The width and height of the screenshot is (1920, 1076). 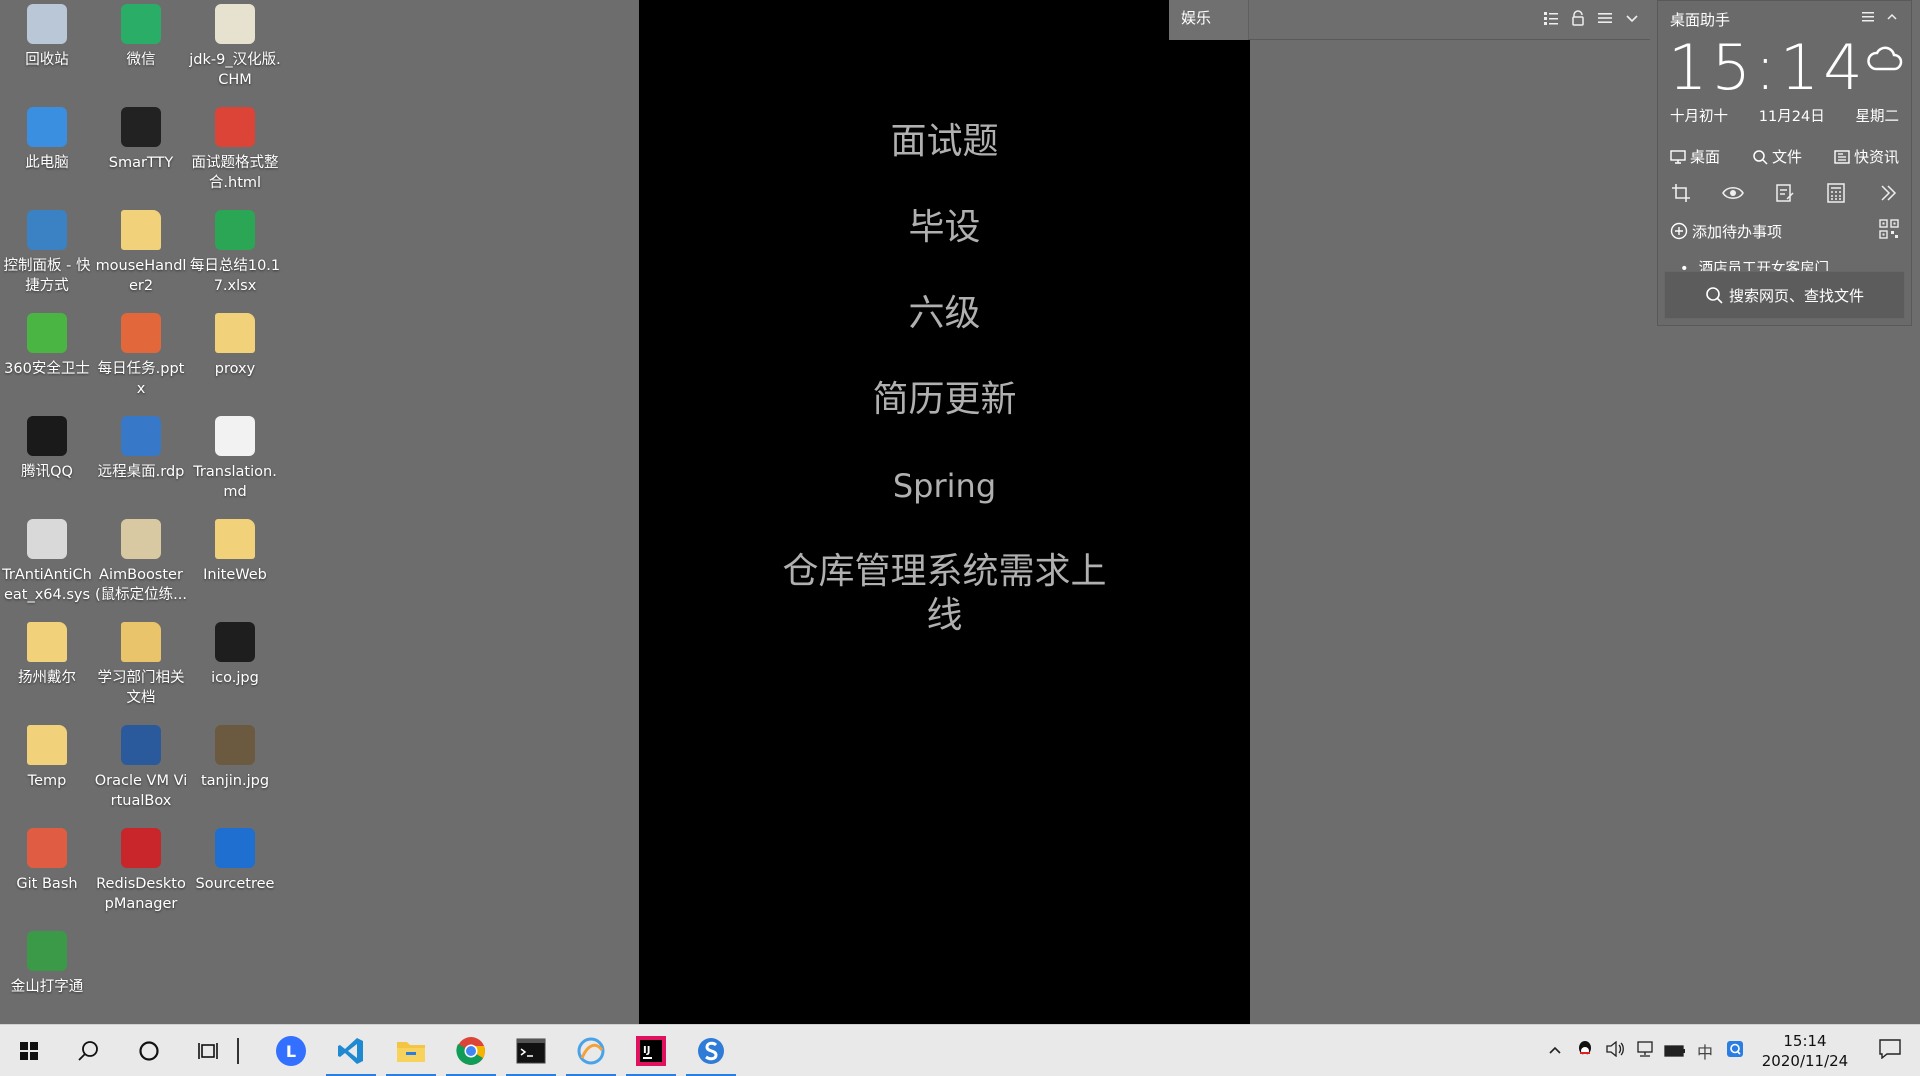 What do you see at coordinates (1805, 1051) in the screenshot?
I see `taskbar-clock: 15:14 2020/11/24` at bounding box center [1805, 1051].